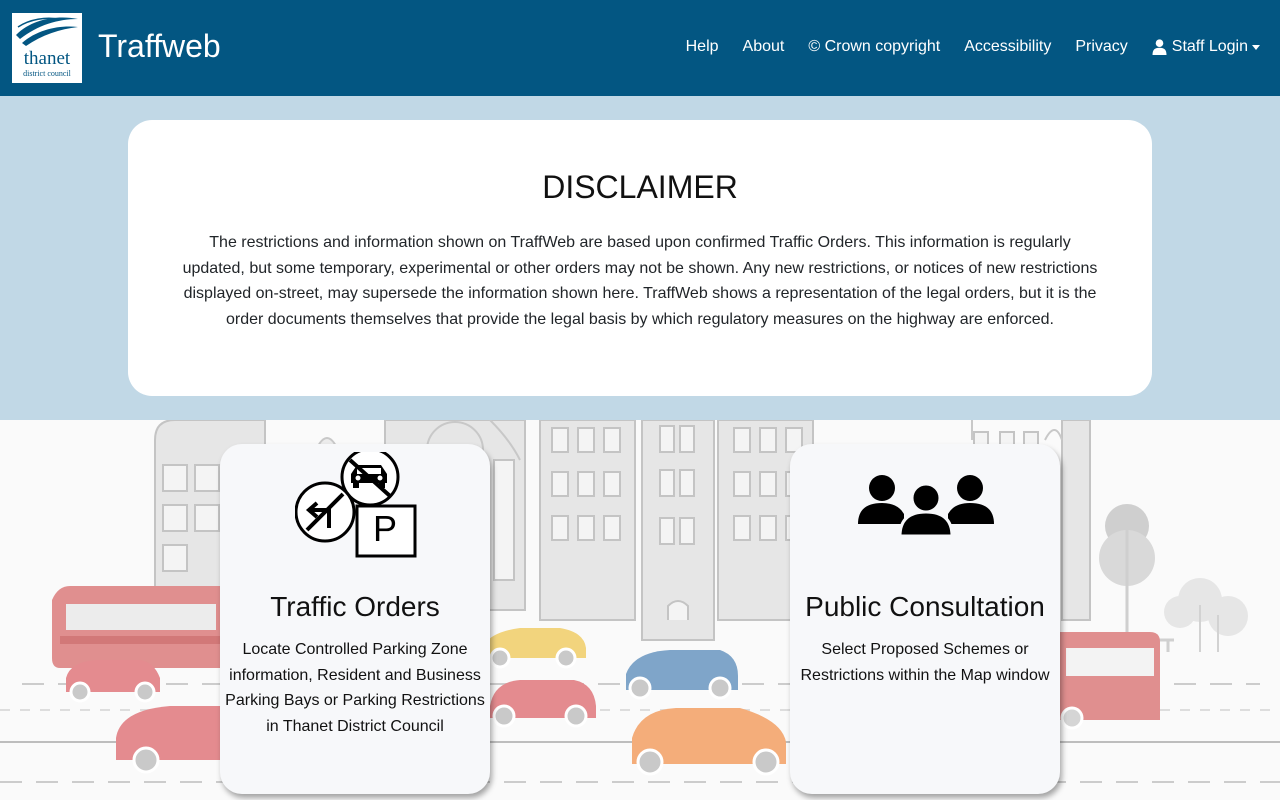 This screenshot has width=1280, height=800. What do you see at coordinates (925, 606) in the screenshot?
I see `public-consultation-title: Public Consultation` at bounding box center [925, 606].